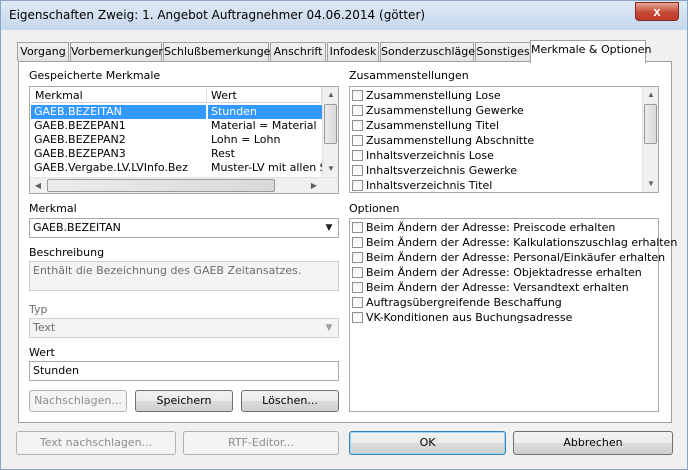 The height and width of the screenshot is (470, 688). I want to click on scroll-left-icon: ◀, so click(38, 186).